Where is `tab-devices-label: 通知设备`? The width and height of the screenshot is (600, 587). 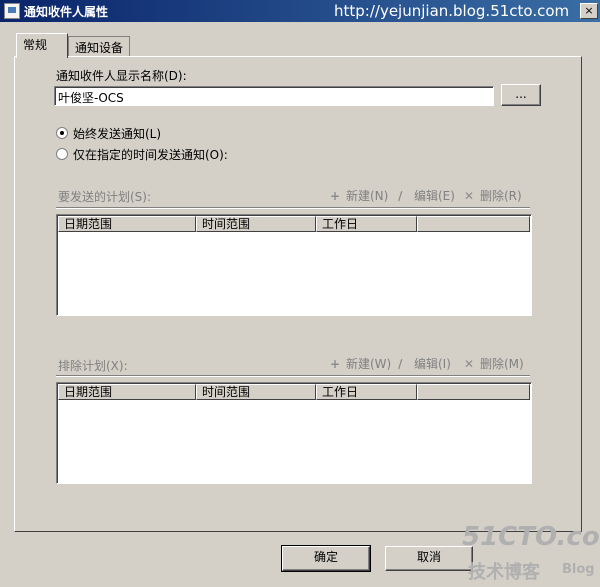 tab-devices-label: 通知设备 is located at coordinates (99, 48).